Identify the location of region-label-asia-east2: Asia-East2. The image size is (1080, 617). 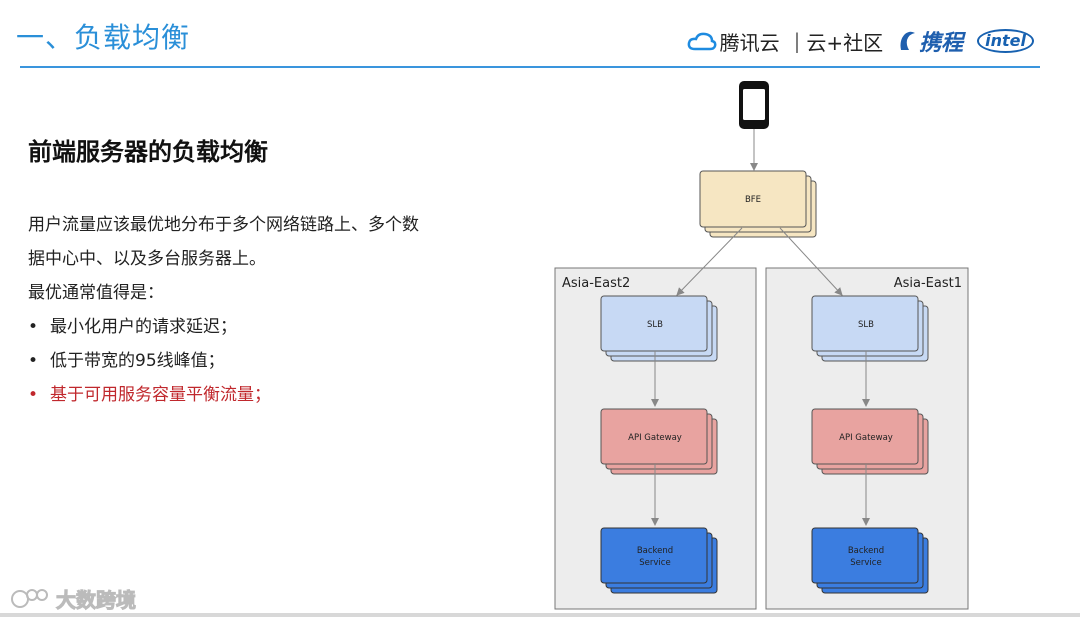
(596, 283).